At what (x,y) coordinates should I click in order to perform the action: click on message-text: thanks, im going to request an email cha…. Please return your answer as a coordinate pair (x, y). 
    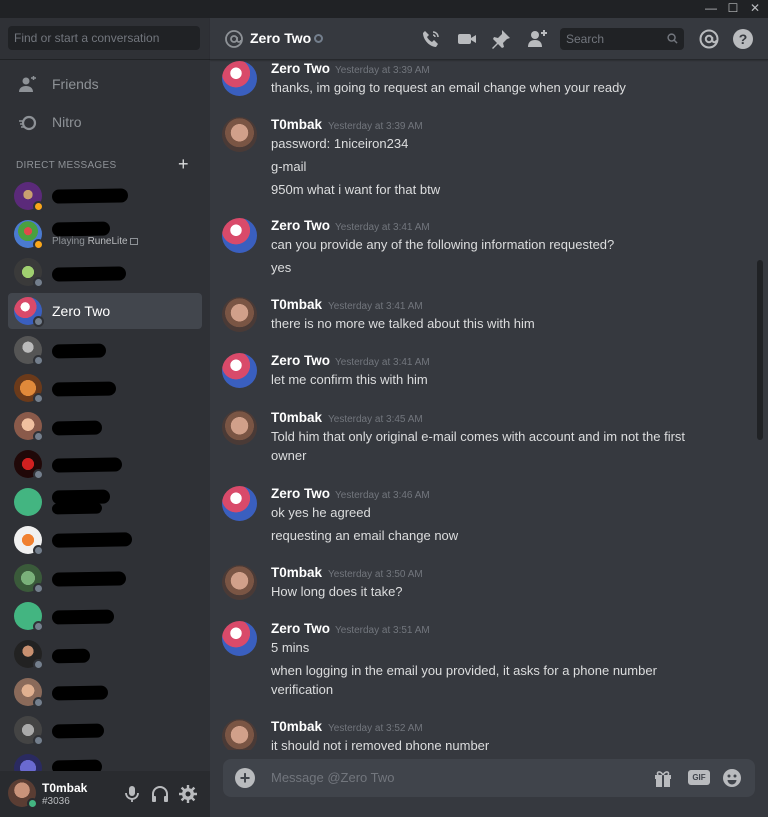
    Looking at the image, I should click on (448, 87).